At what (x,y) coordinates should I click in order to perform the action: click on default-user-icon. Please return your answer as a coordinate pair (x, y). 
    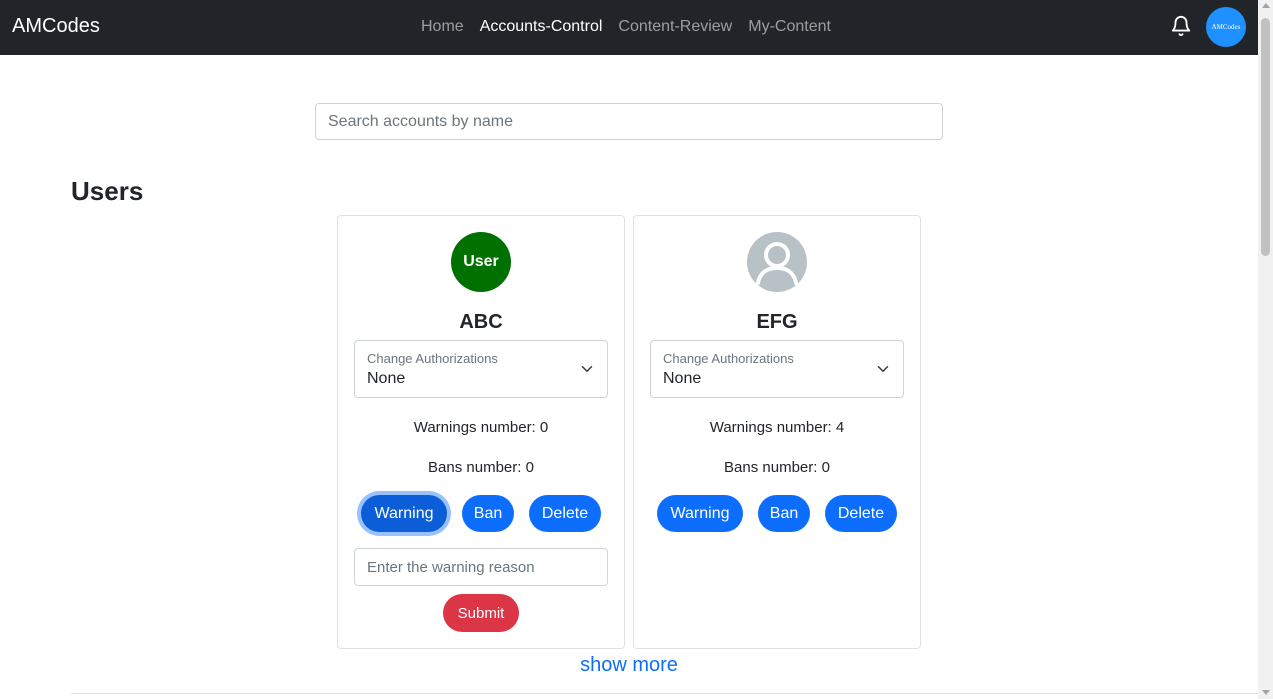
    Looking at the image, I should click on (777, 262).